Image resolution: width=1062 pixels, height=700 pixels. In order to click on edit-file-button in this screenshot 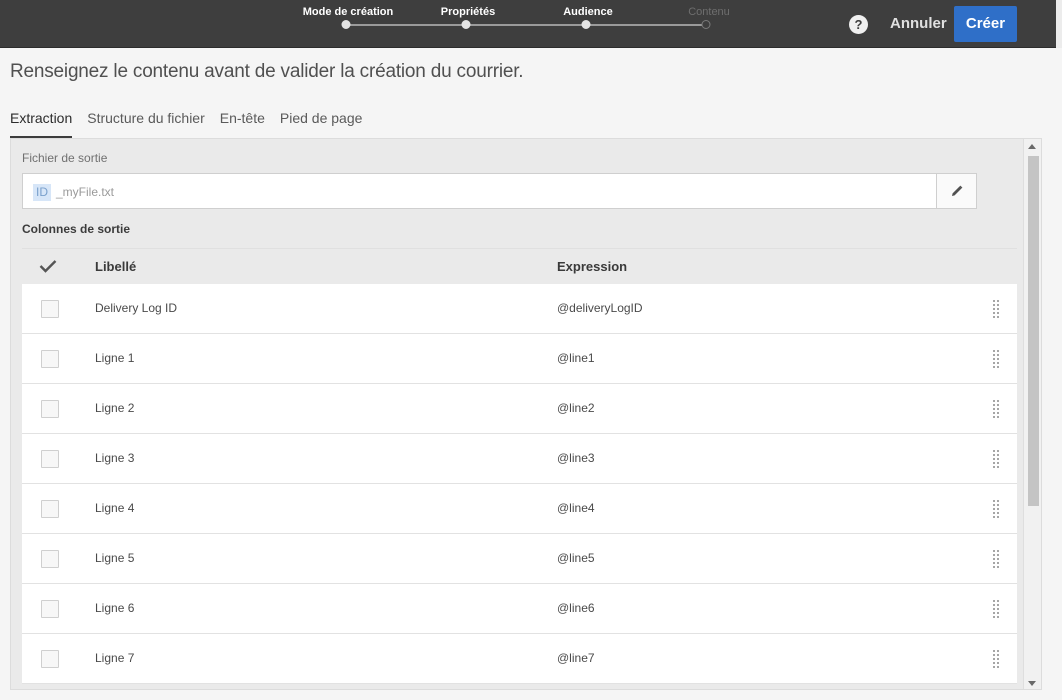, I will do `click(956, 191)`.